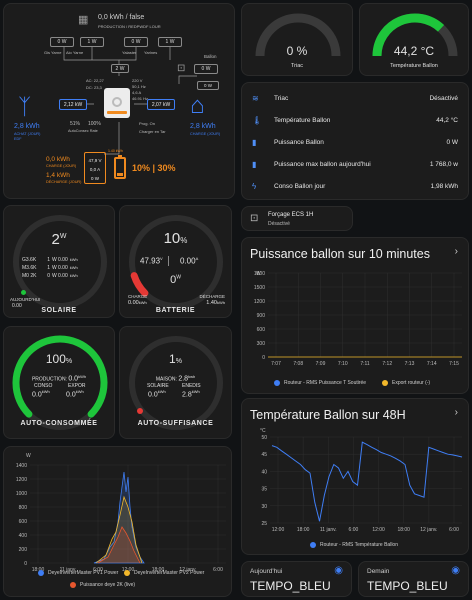 The height and width of the screenshot is (600, 472). Describe the element at coordinates (58, 159) in the screenshot. I see `charge-kwh: 0,0 kWh` at that location.